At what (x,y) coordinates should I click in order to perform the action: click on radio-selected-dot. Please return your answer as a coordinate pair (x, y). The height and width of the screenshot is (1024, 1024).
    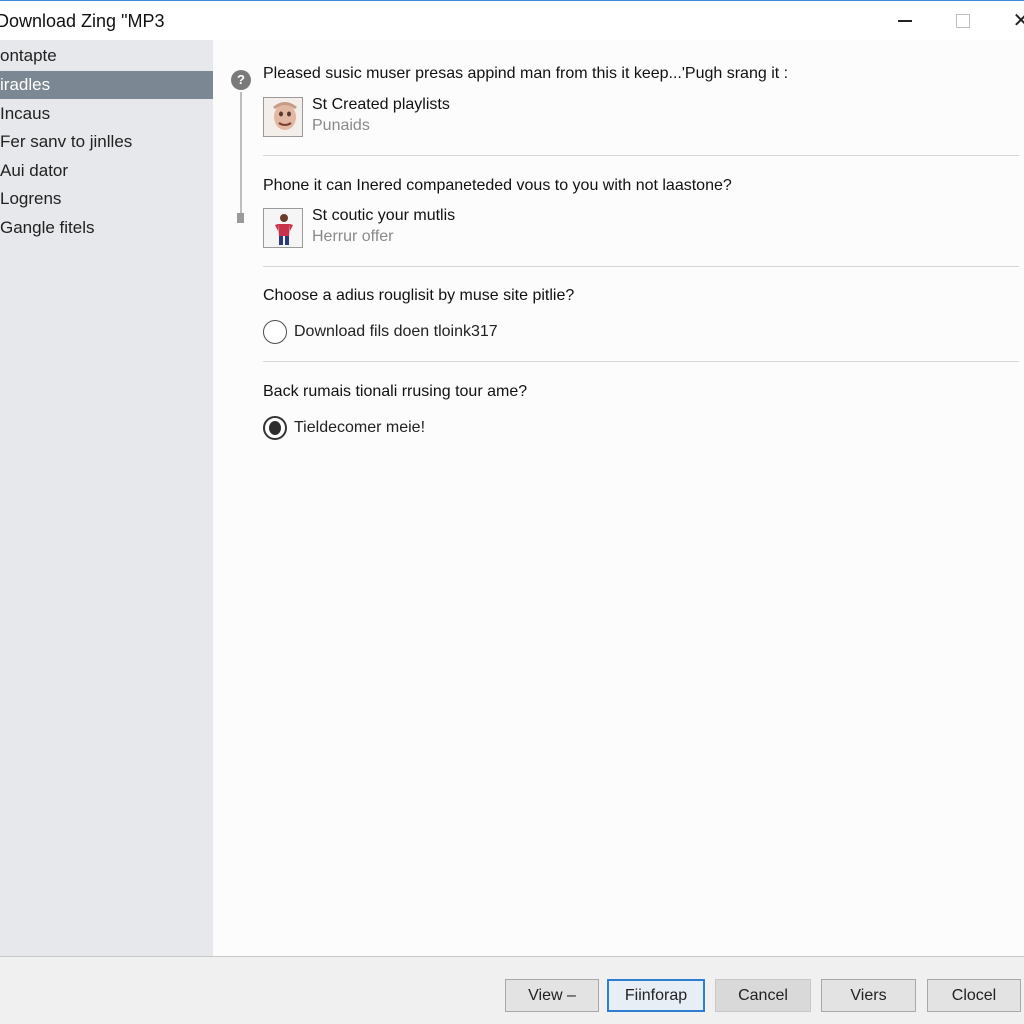
    Looking at the image, I should click on (275, 428).